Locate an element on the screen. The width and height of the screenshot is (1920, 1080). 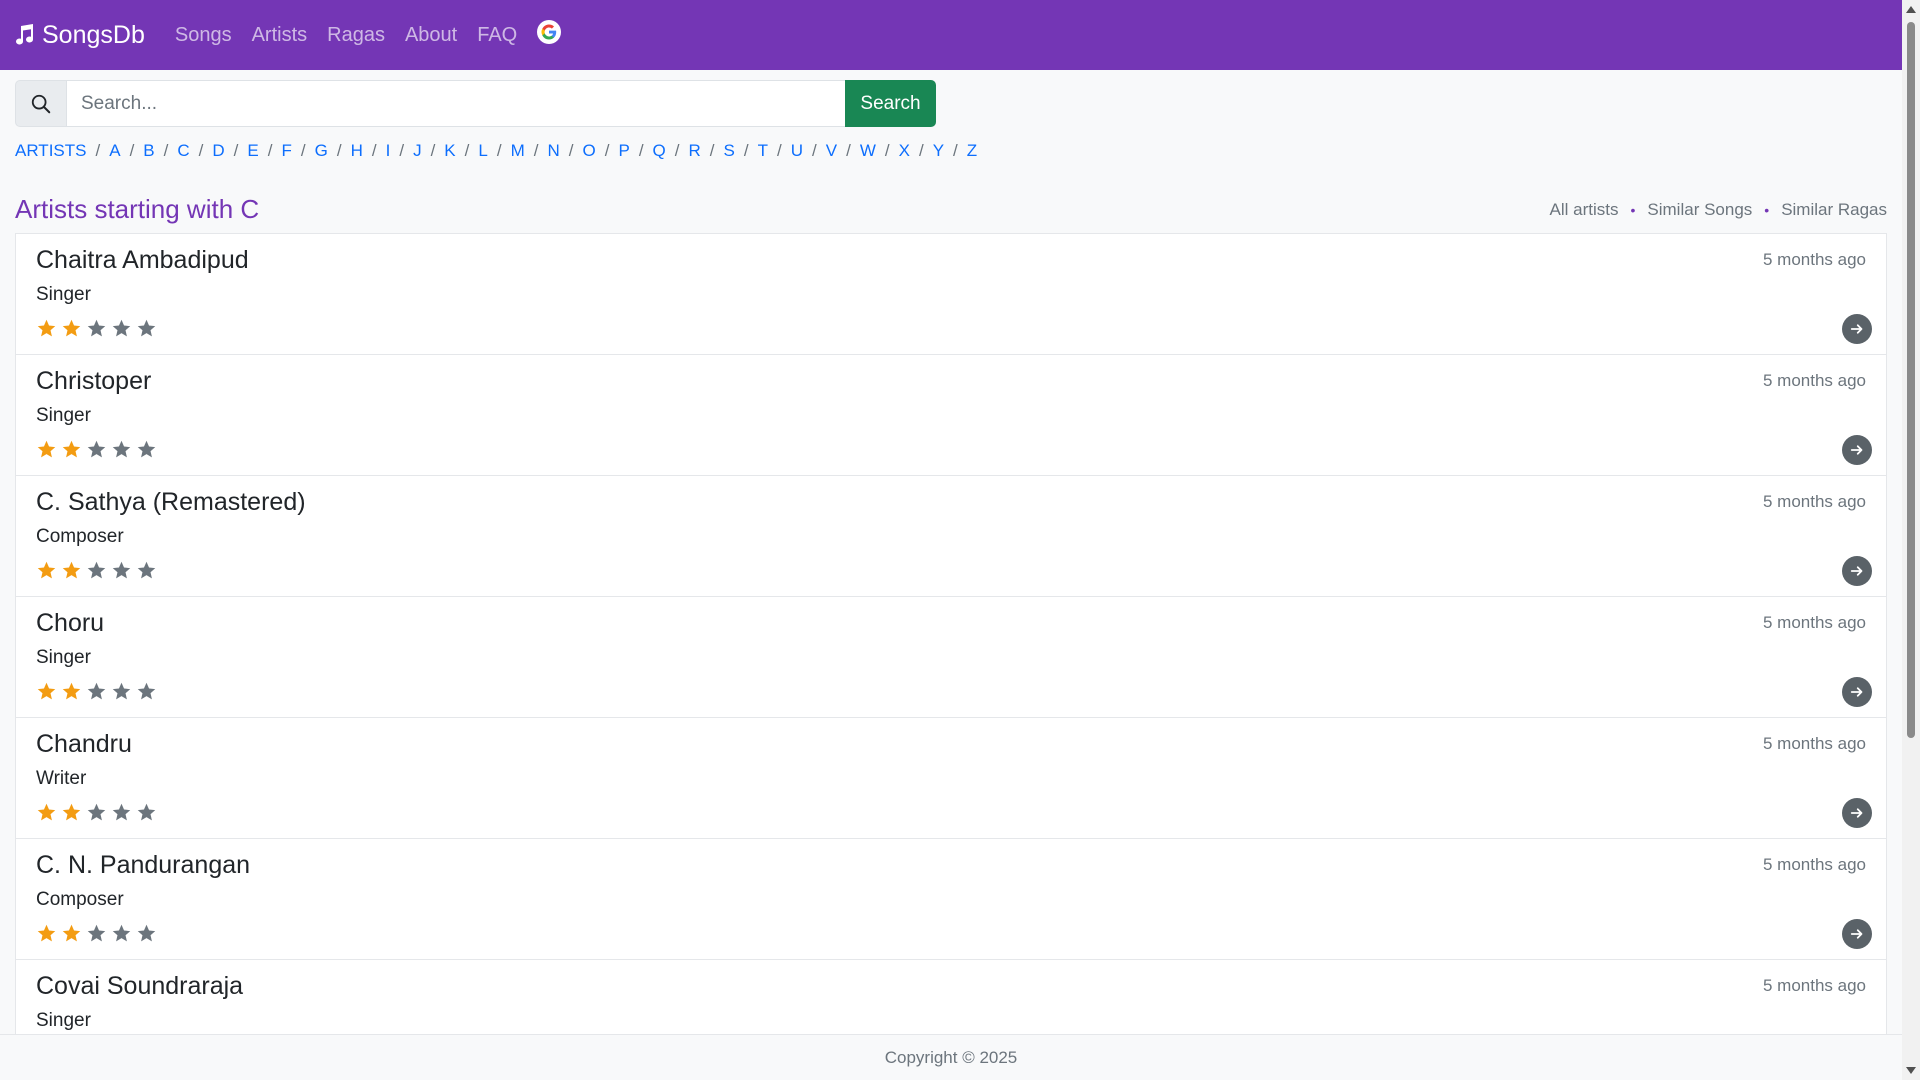
vertical-scrollbar is located at coordinates (1911, 540).